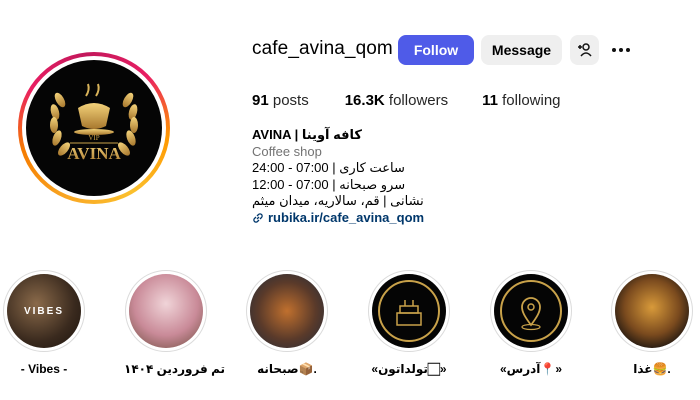 Image resolution: width=700 pixels, height=400 pixels. Describe the element at coordinates (328, 167) in the screenshot. I see `bio-hours: ساعت کاری | 07:00 - 24:00` at that location.